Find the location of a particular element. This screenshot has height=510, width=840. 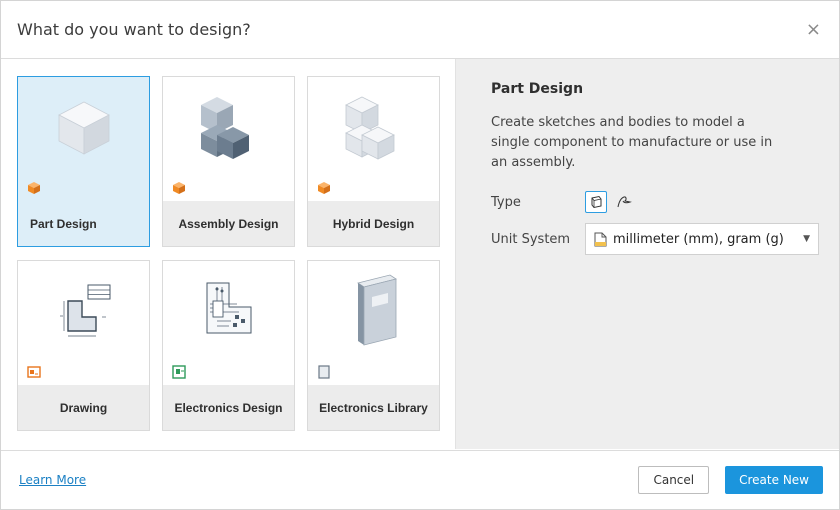

book-icon is located at coordinates (373, 311).